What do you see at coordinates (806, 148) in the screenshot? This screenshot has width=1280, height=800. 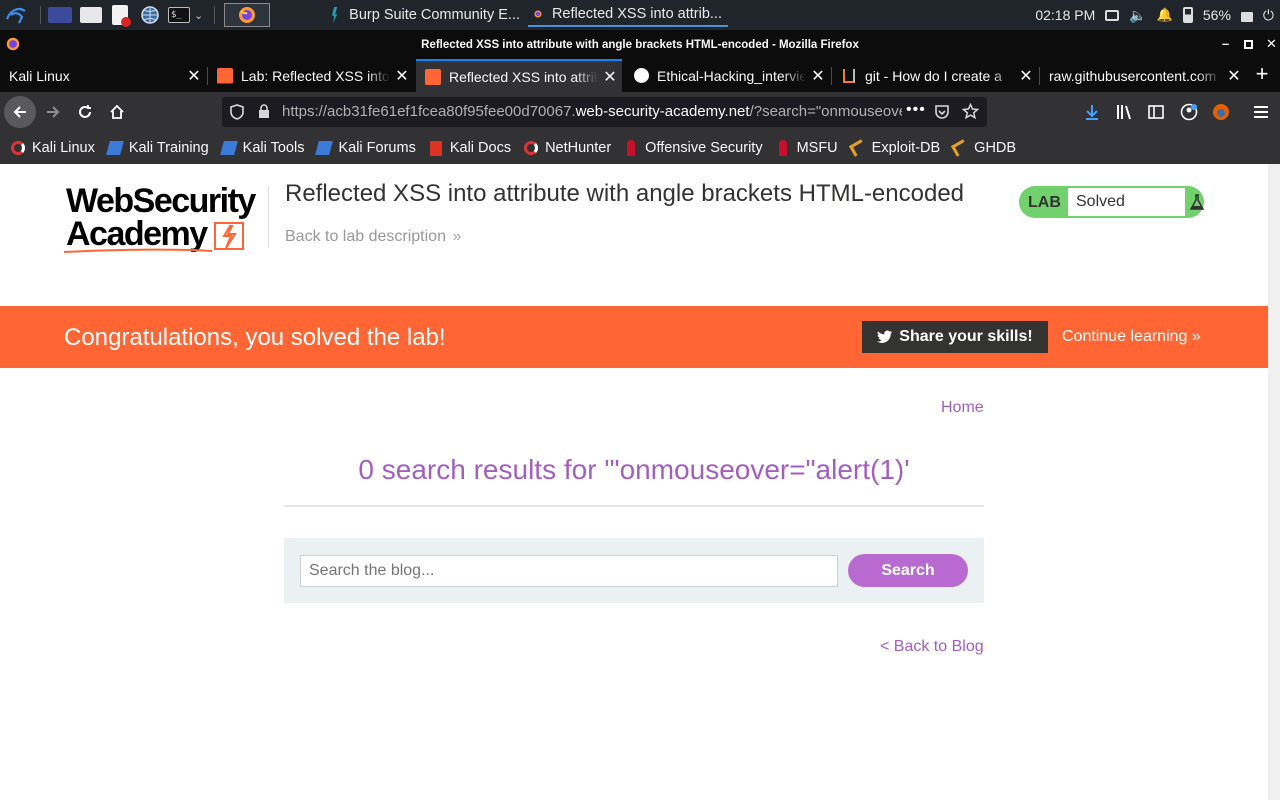 I see `bookmark-msfu: MSFU` at bounding box center [806, 148].